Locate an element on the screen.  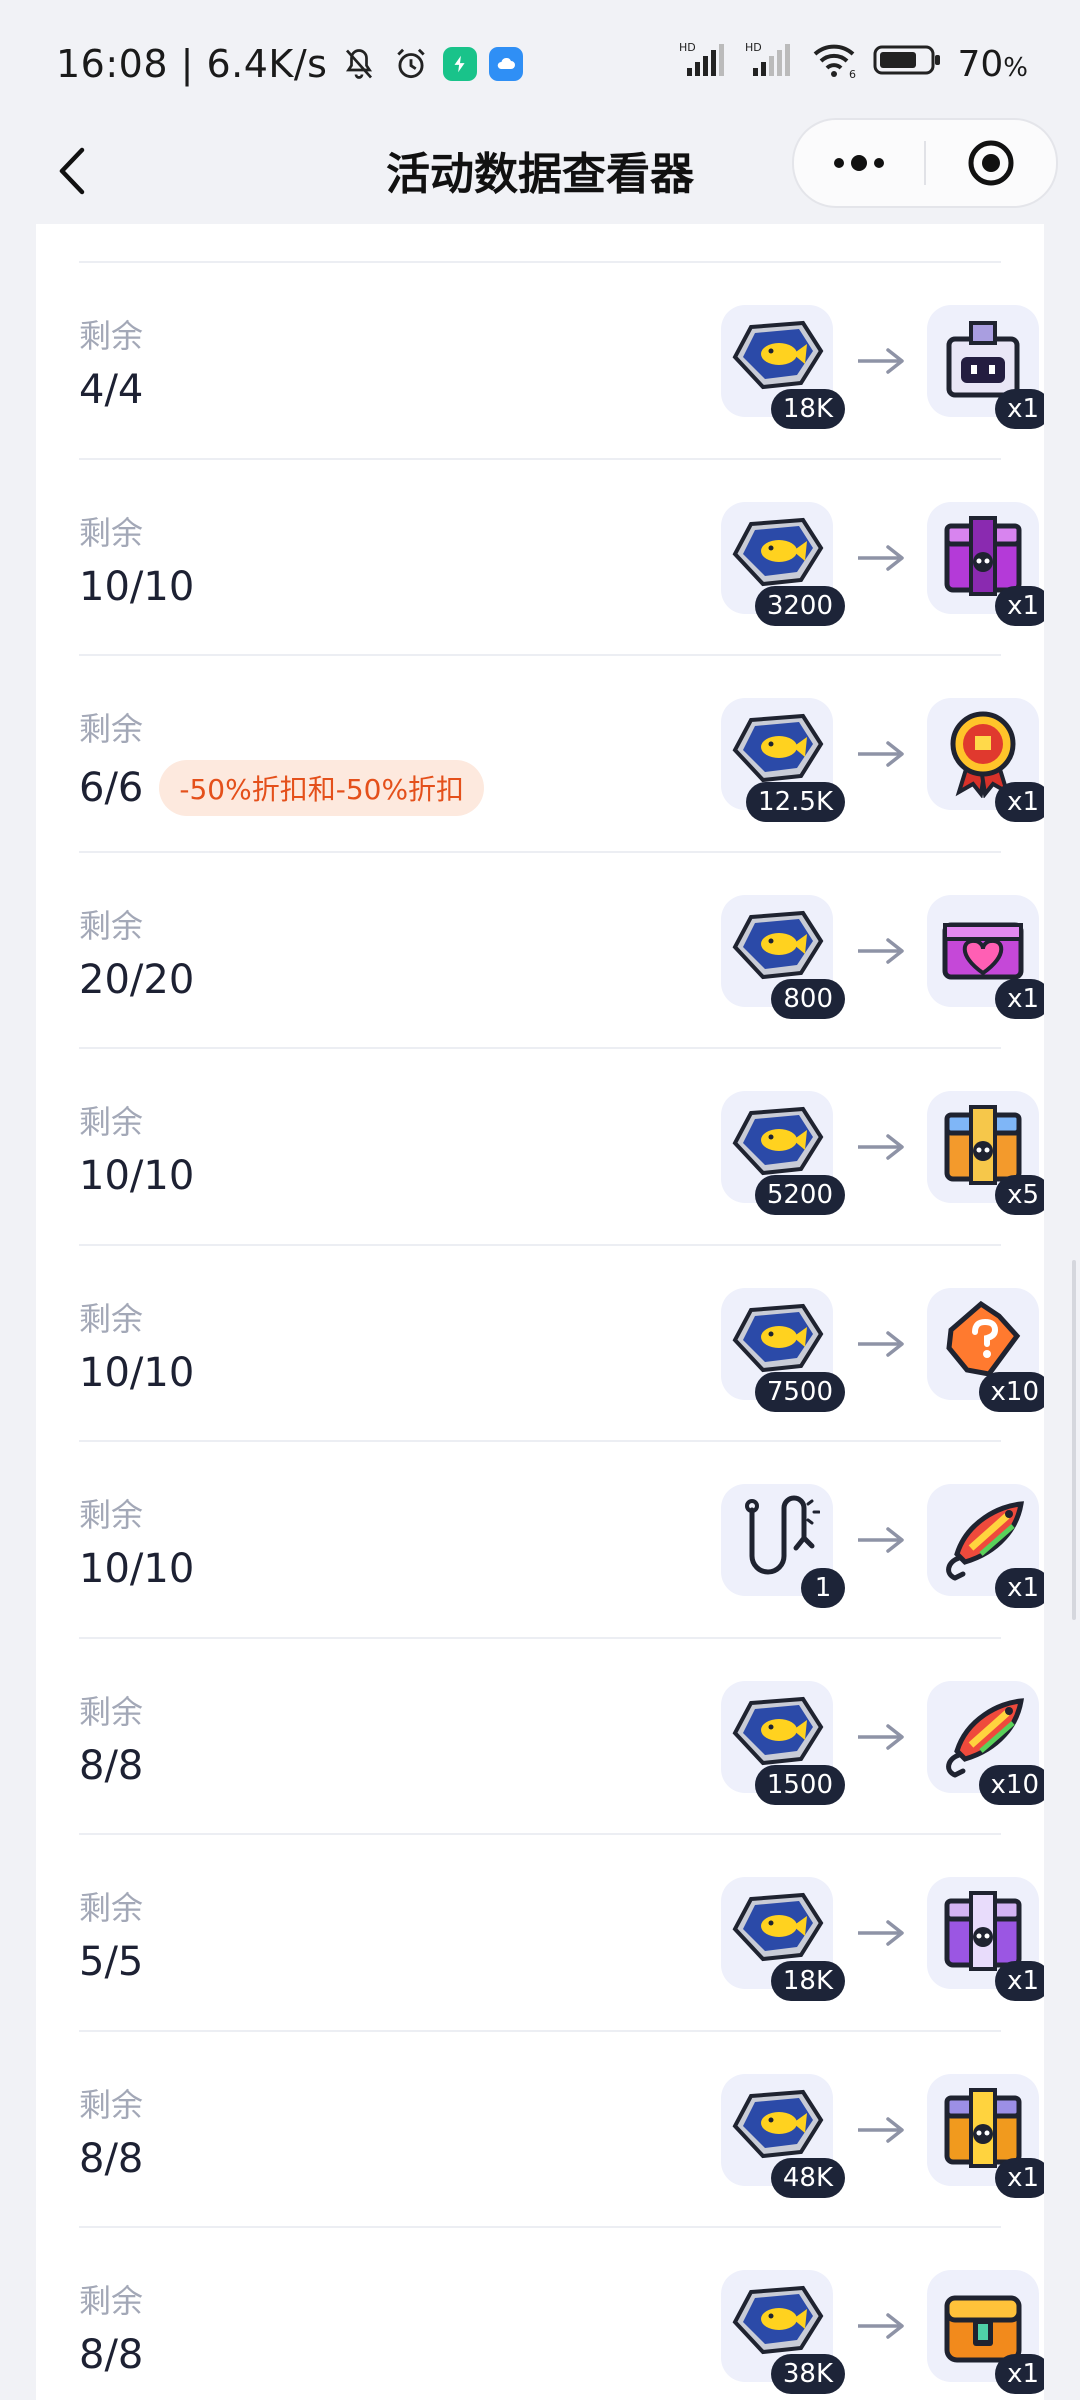
list-item: 剩余 4/4 18K x1 is located at coordinates (561, 360).